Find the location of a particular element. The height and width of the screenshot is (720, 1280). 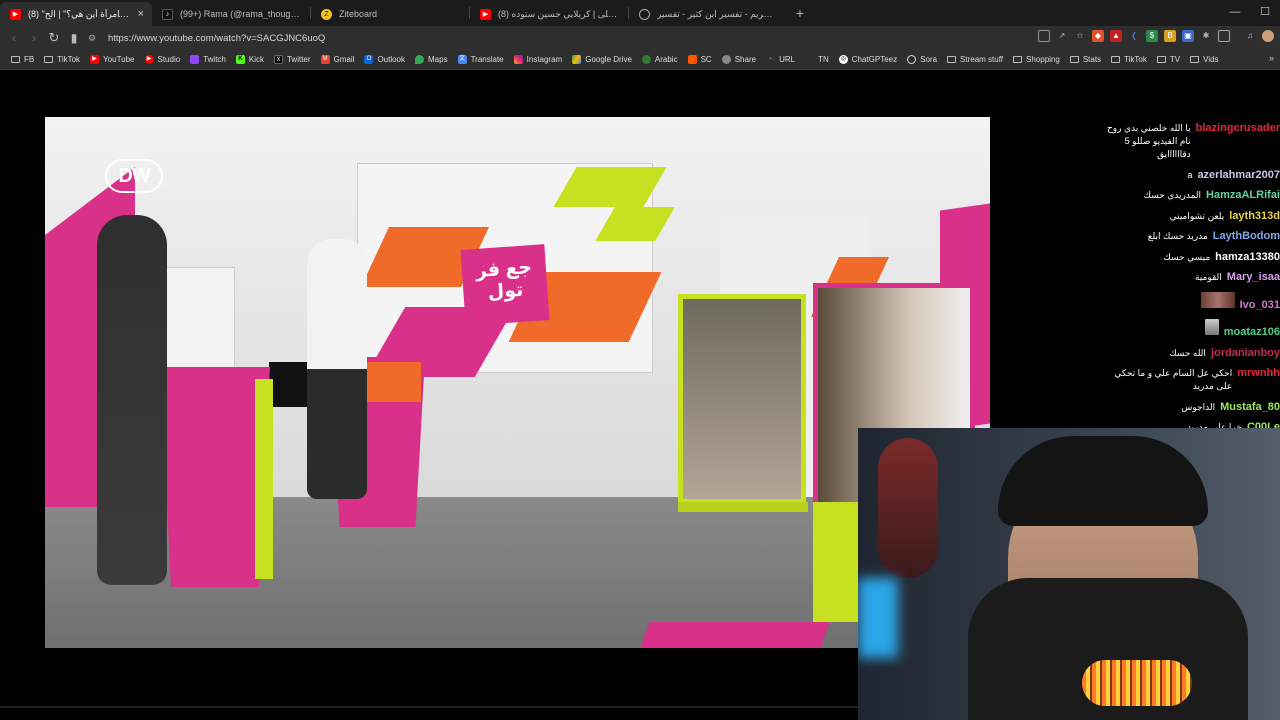

podium is located at coordinates (215, 477).